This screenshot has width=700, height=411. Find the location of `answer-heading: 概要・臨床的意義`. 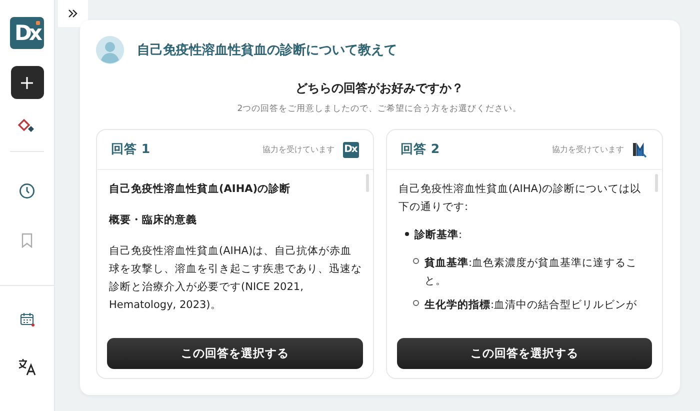

answer-heading: 概要・臨床的意義 is located at coordinates (153, 220).